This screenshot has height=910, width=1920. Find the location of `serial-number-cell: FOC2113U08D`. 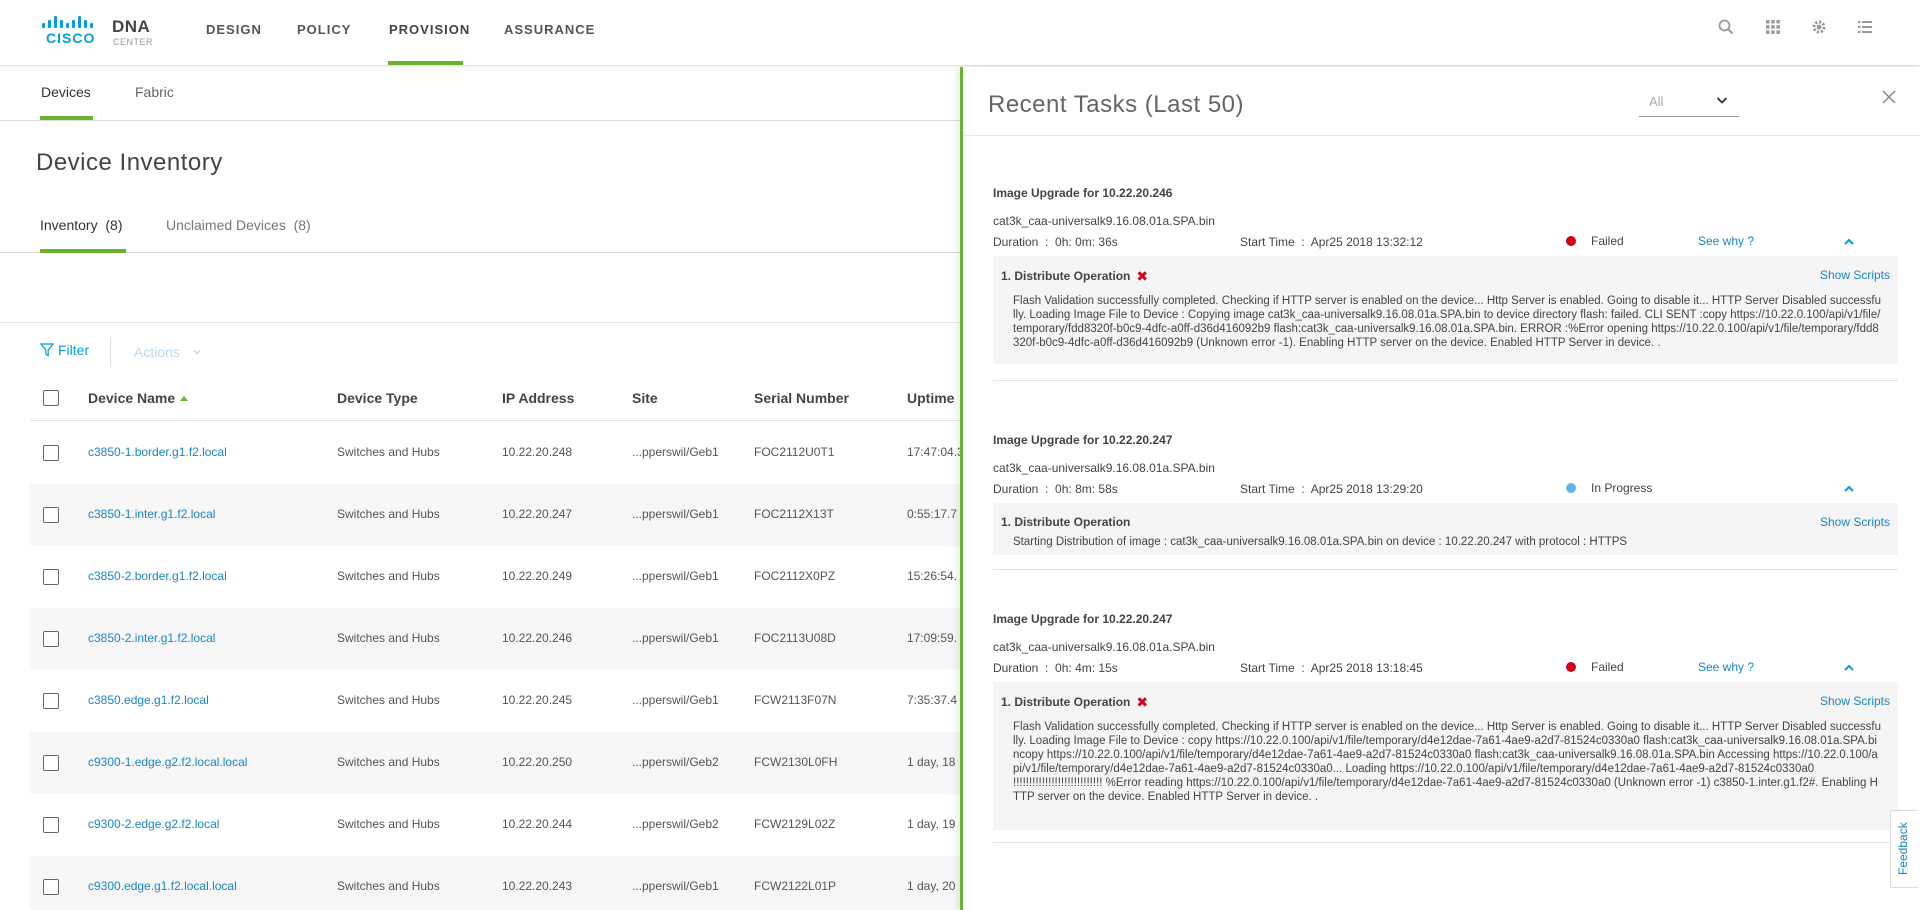

serial-number-cell: FOC2113U08D is located at coordinates (795, 638).